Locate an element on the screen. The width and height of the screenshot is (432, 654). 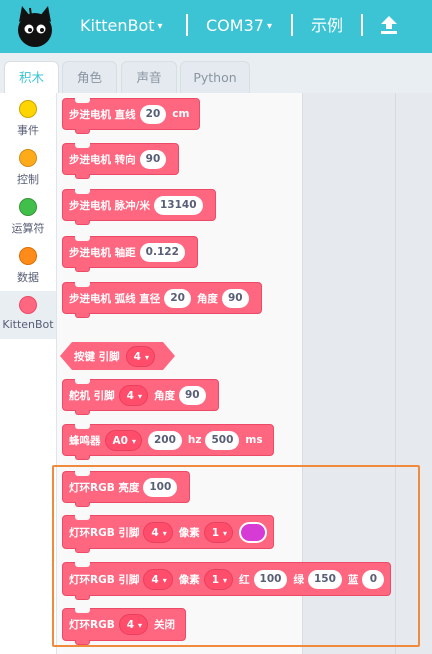
operators-color-dot is located at coordinates (28, 207).